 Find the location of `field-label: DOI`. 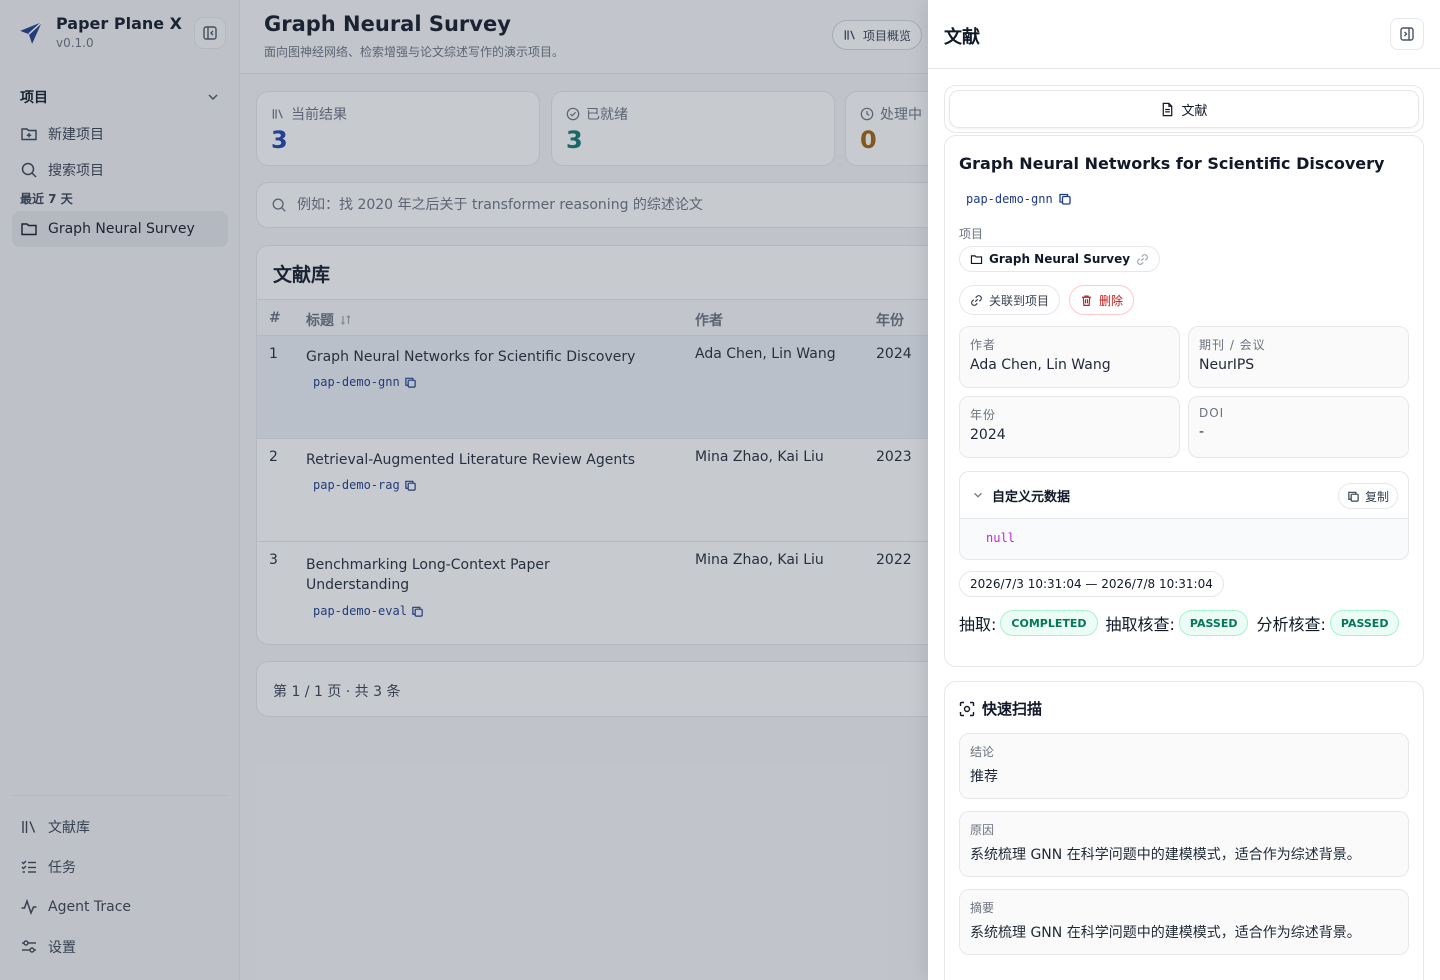

field-label: DOI is located at coordinates (1212, 413).